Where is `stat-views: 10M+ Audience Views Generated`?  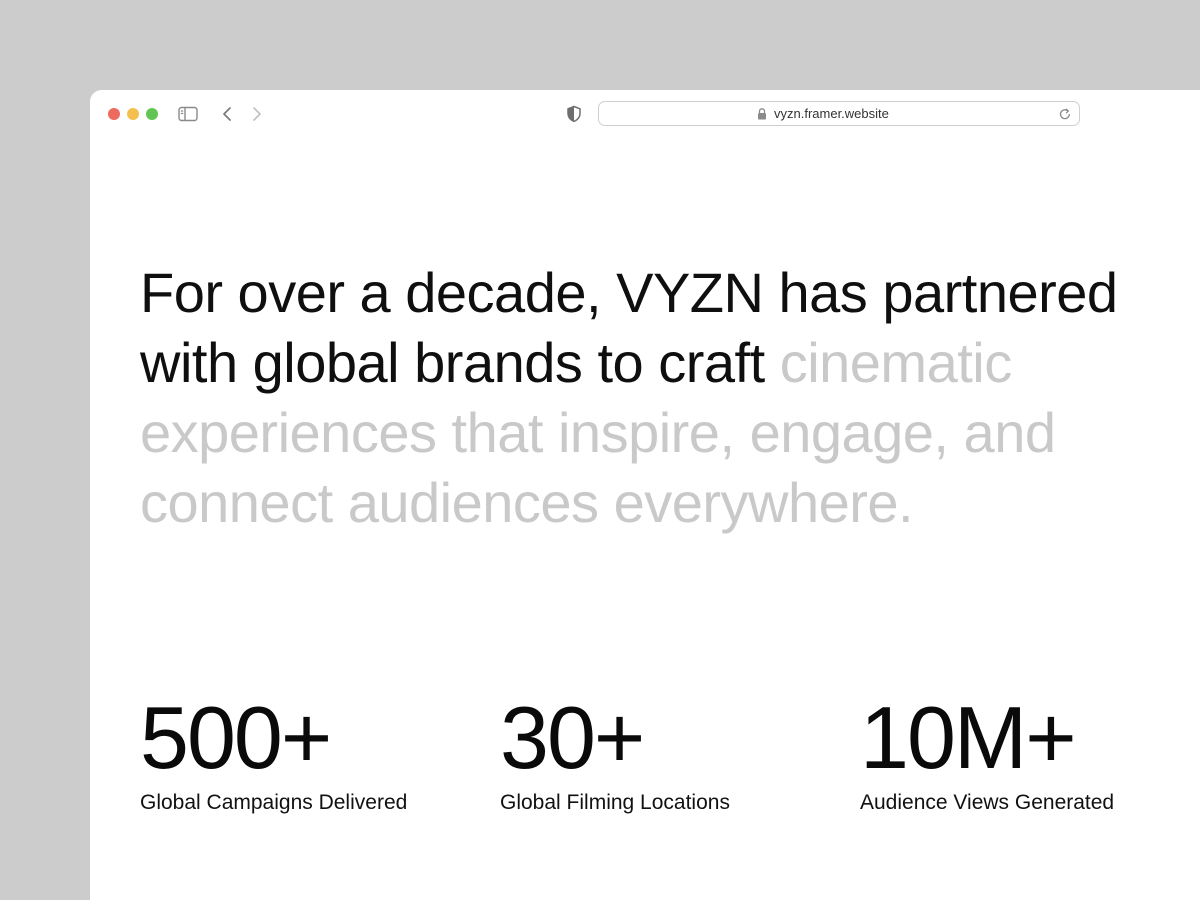 stat-views: 10M+ Audience Views Generated is located at coordinates (987, 753).